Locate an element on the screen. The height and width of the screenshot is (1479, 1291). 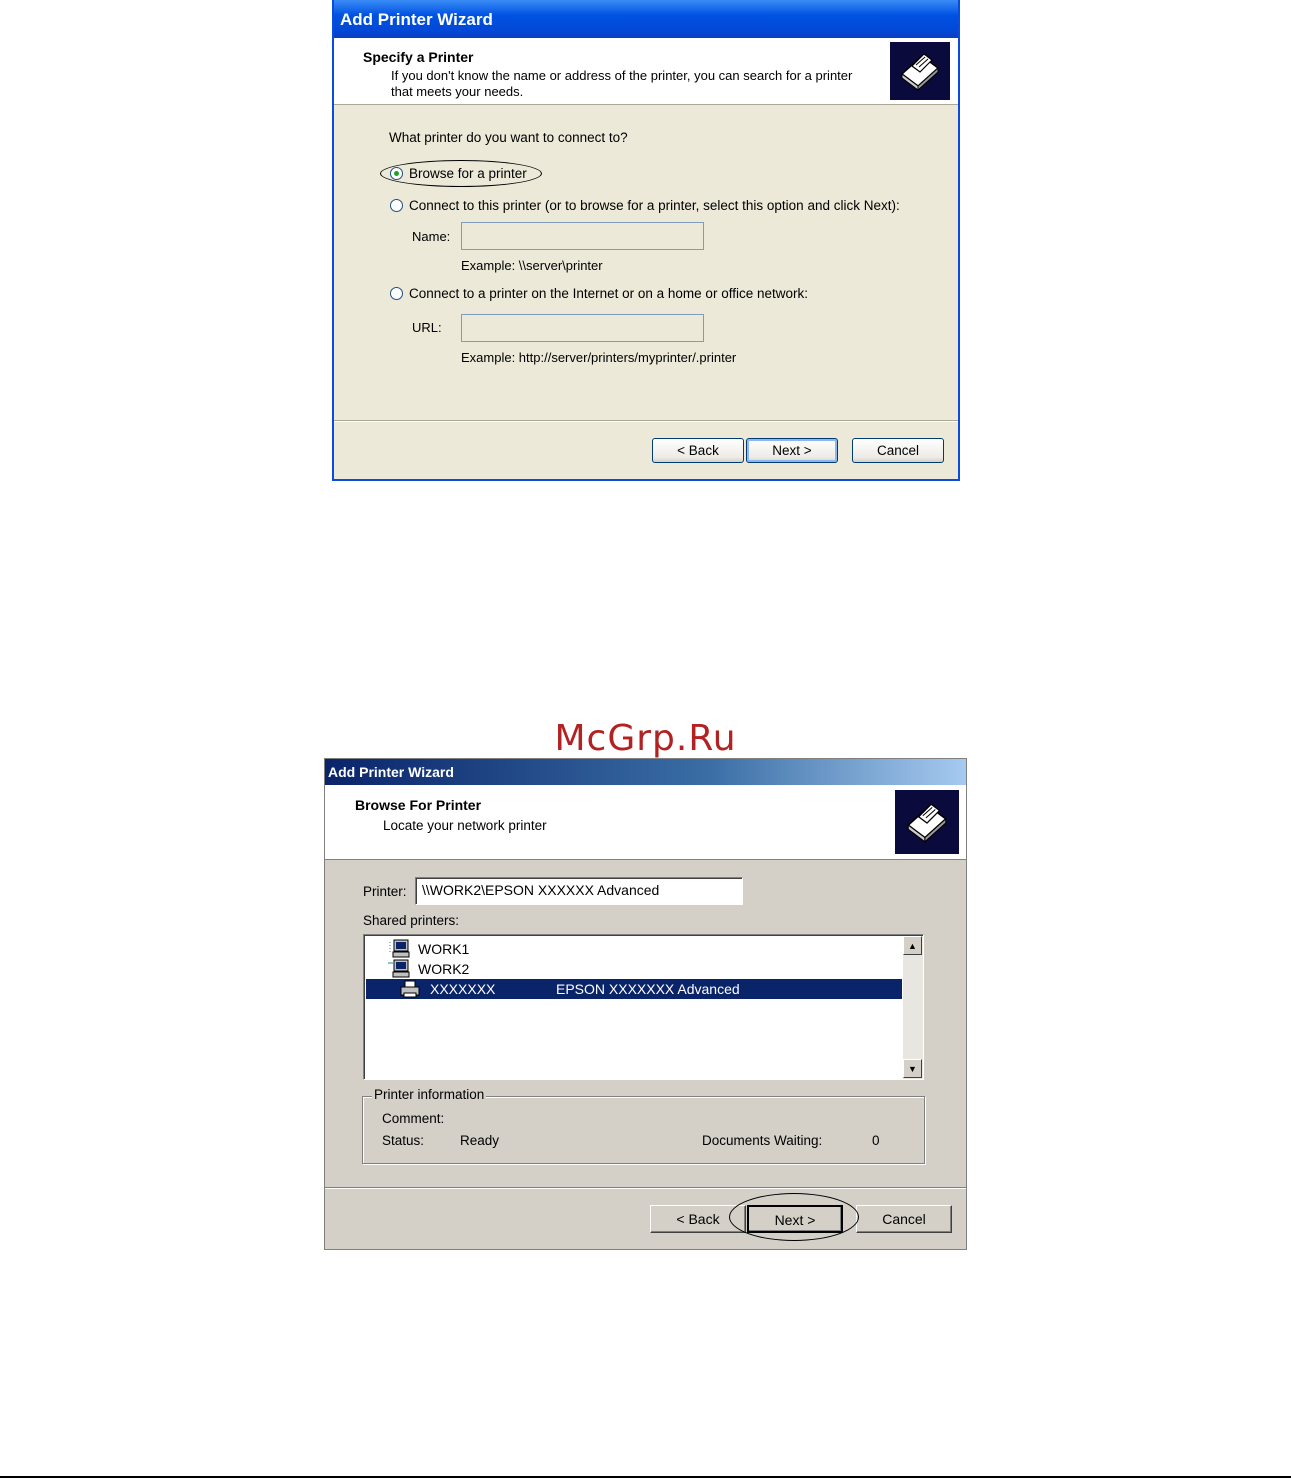
scrollbar: ▲ ▼ is located at coordinates (913, 1007).